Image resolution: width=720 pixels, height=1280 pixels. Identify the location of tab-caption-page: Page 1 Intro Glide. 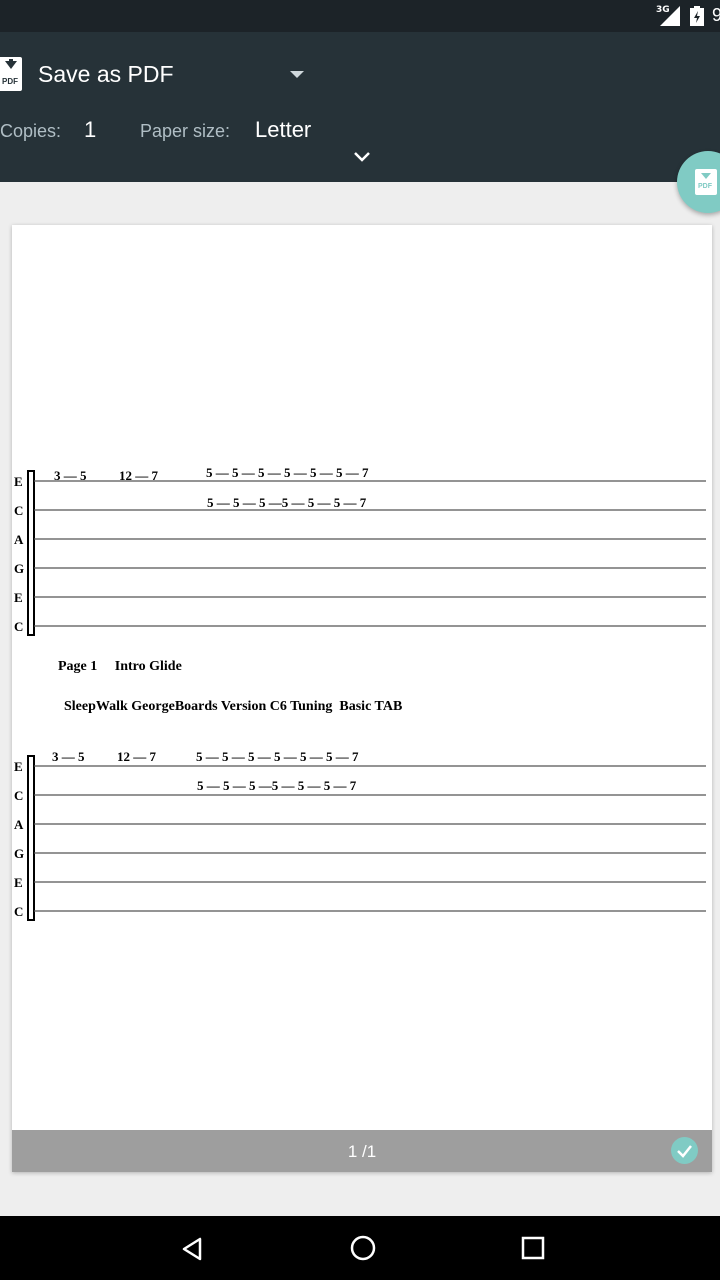
(120, 666).